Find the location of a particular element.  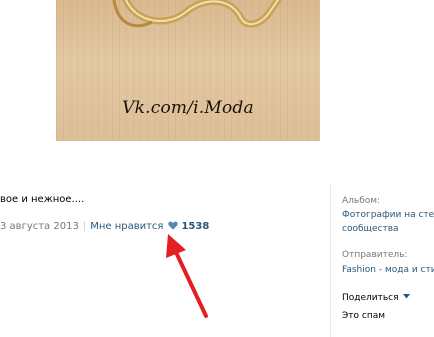

chevron-down-icon is located at coordinates (406, 297).